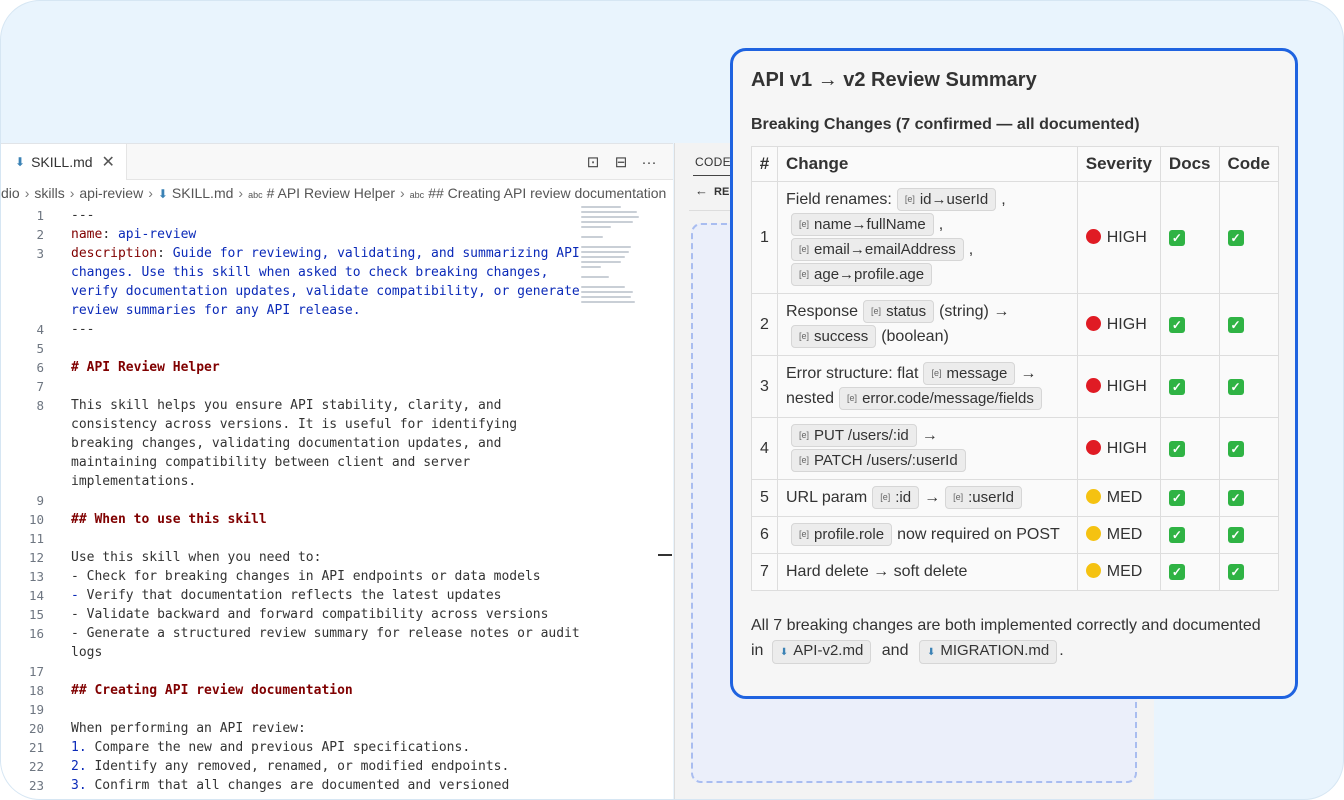 This screenshot has width=1344, height=800. Describe the element at coordinates (538, 193) in the screenshot. I see `breadcrumb-item: abc ## Creating API review documentation` at that location.